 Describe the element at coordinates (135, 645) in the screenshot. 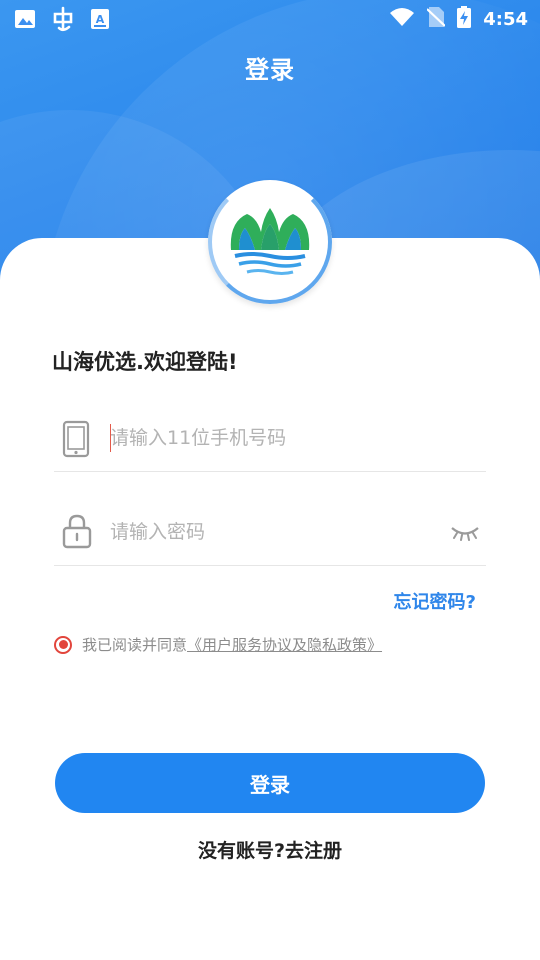

I see `agreement-prefix: 我已阅读并同意` at that location.